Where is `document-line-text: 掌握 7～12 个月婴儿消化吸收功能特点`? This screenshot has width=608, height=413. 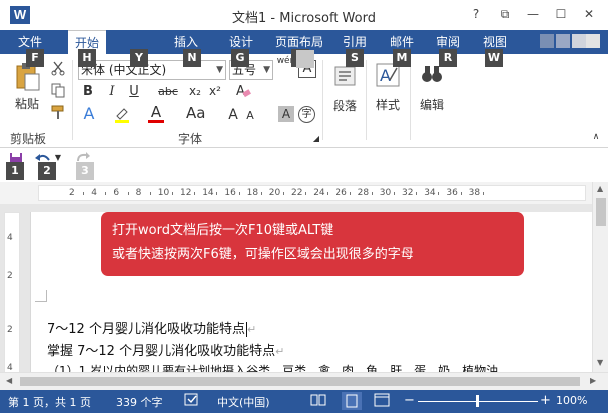
document-line-text: 掌握 7～12 个月婴儿消化吸收功能特点 is located at coordinates (161, 351).